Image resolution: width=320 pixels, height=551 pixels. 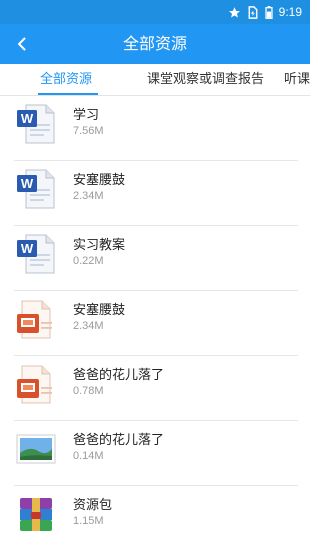 I want to click on file-size: 0.14M, so click(x=88, y=456).